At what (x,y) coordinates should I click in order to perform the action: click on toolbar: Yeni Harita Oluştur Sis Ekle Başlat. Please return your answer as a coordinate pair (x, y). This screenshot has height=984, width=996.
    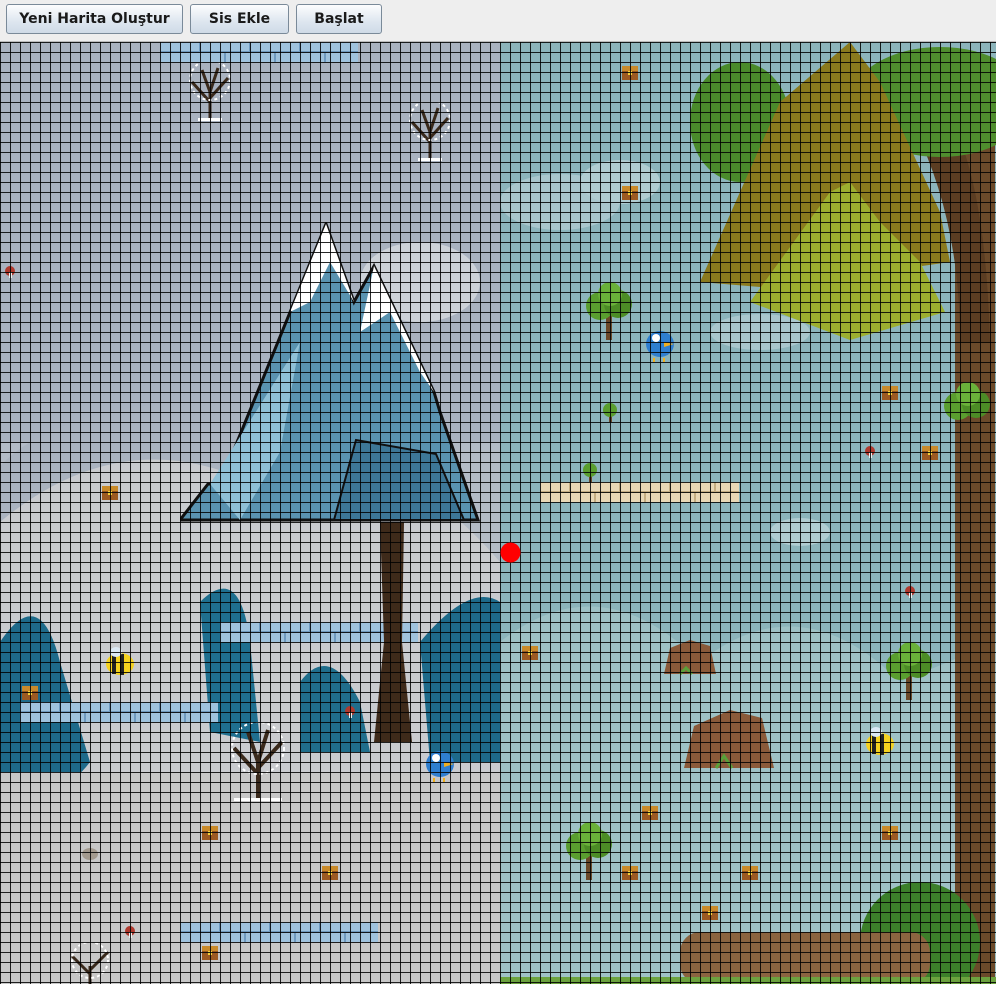
    Looking at the image, I should click on (498, 21).